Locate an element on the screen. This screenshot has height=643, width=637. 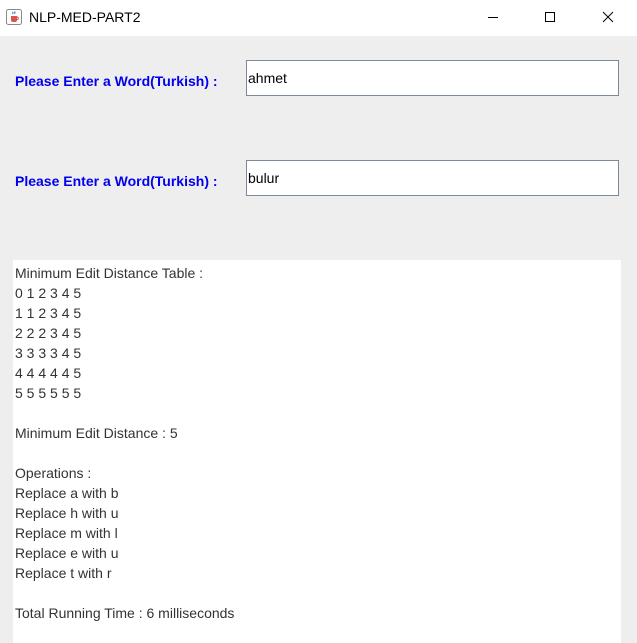
title-bar: NLP-MED-PART2 is located at coordinates (318, 18).